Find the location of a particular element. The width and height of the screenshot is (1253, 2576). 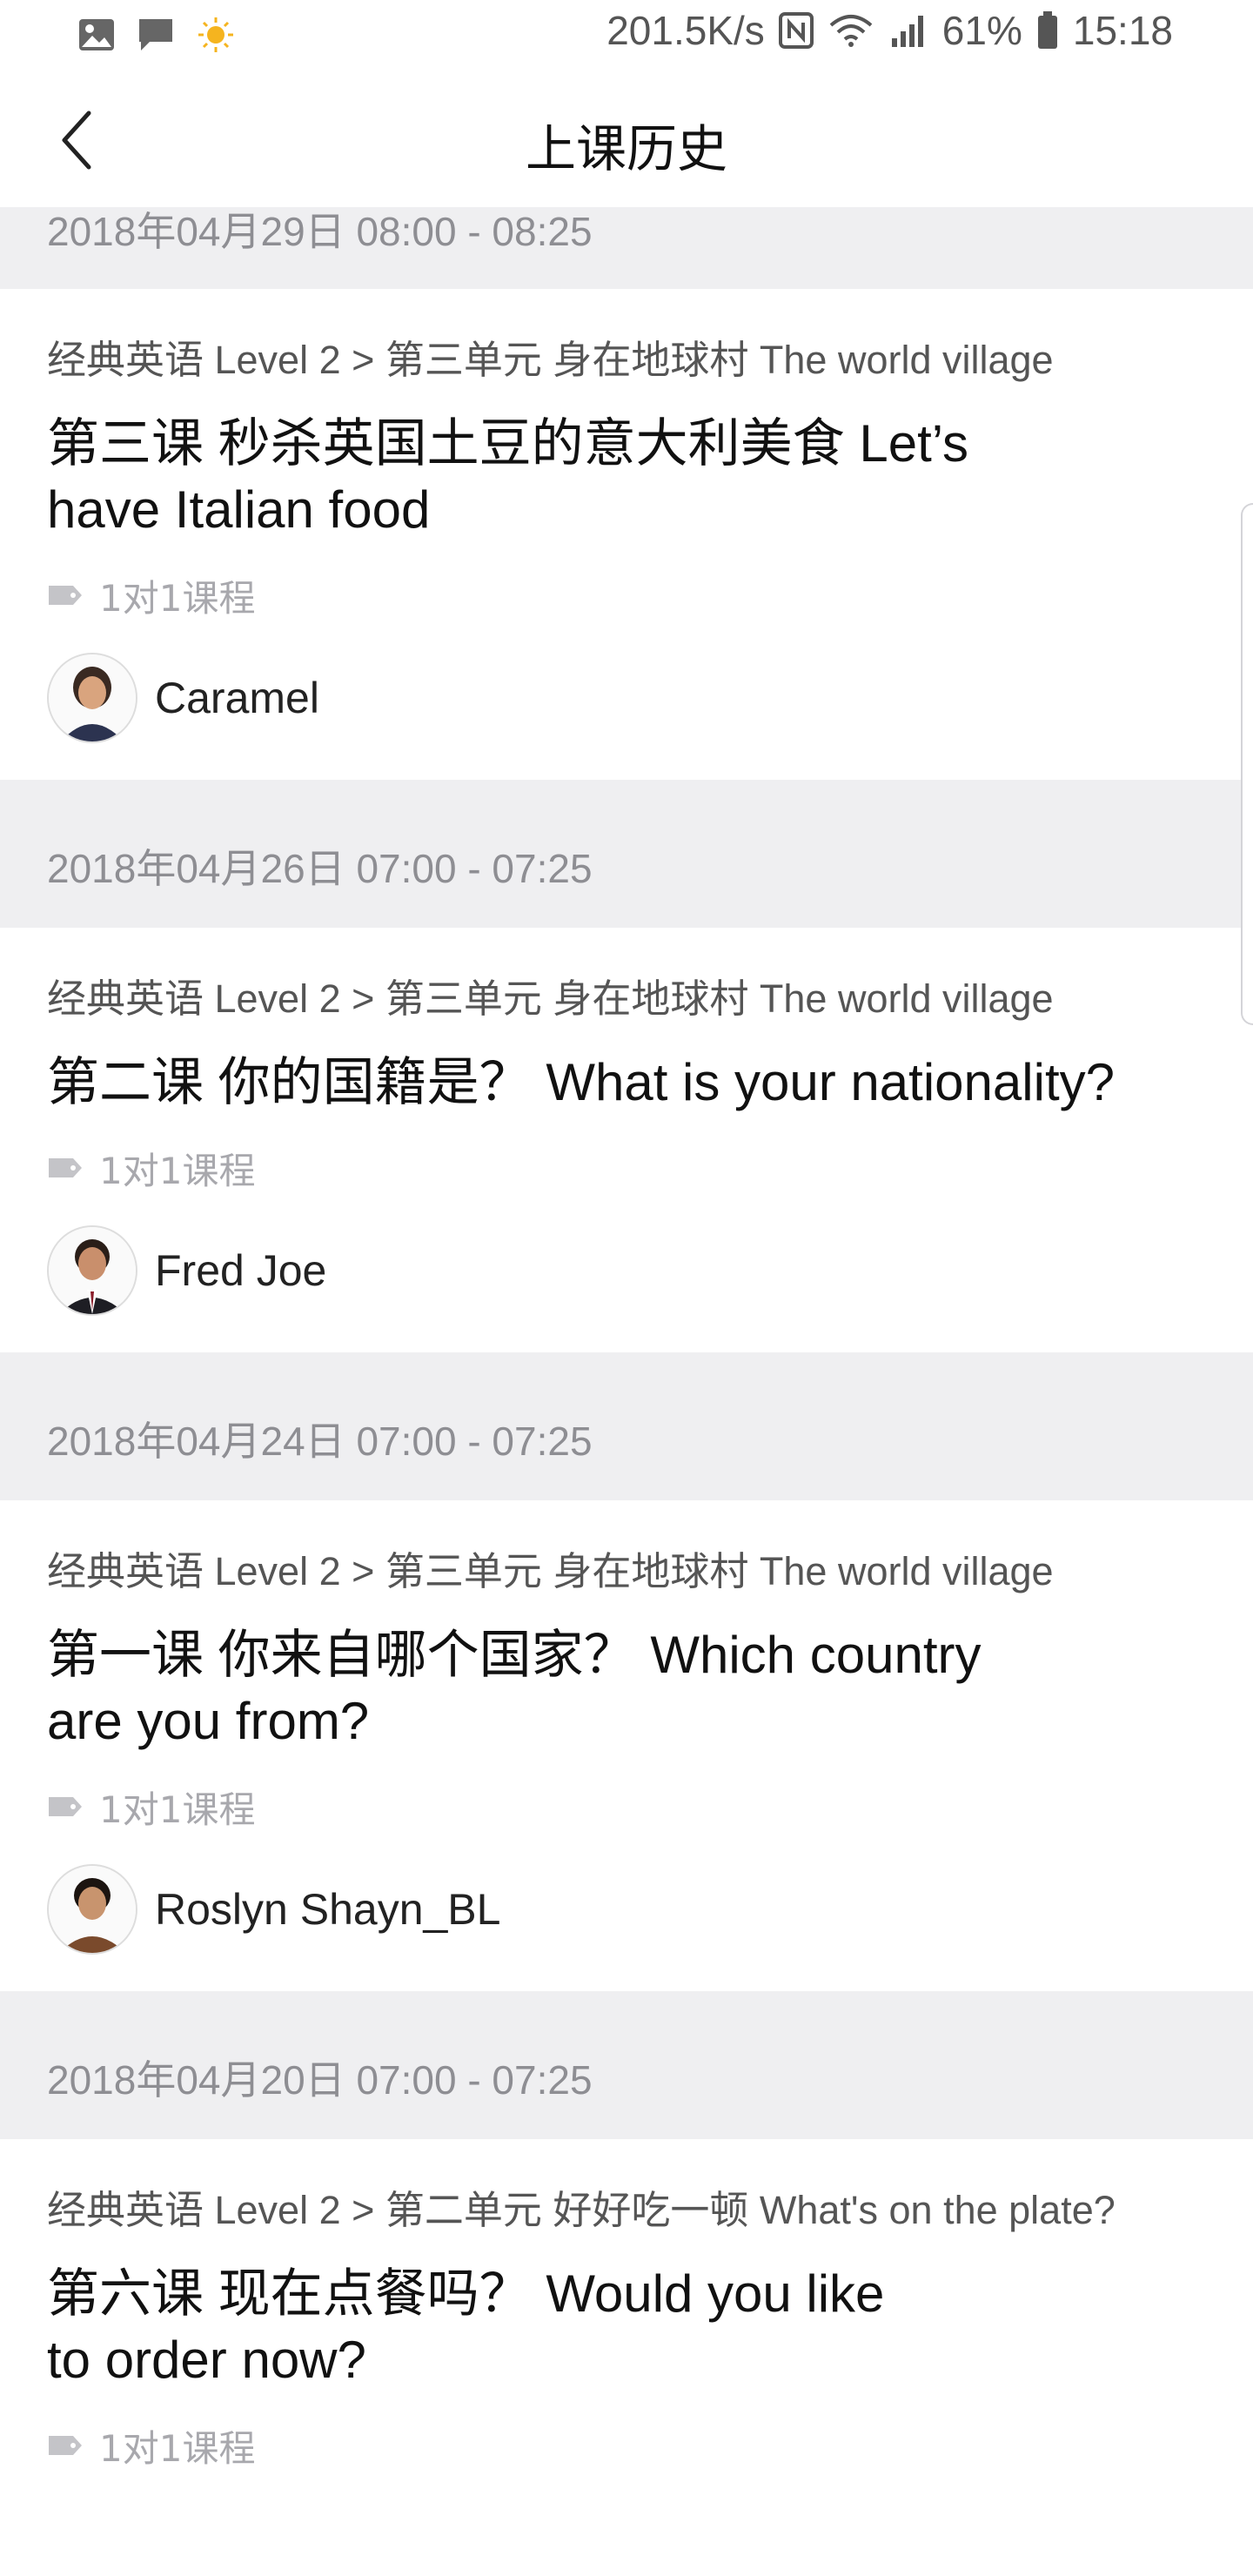

teacher-name: Caramel is located at coordinates (237, 698).